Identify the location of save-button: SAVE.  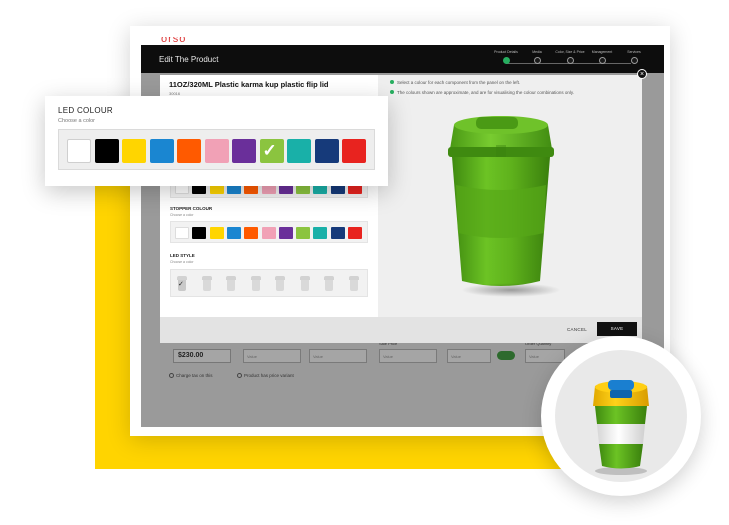
(617, 329).